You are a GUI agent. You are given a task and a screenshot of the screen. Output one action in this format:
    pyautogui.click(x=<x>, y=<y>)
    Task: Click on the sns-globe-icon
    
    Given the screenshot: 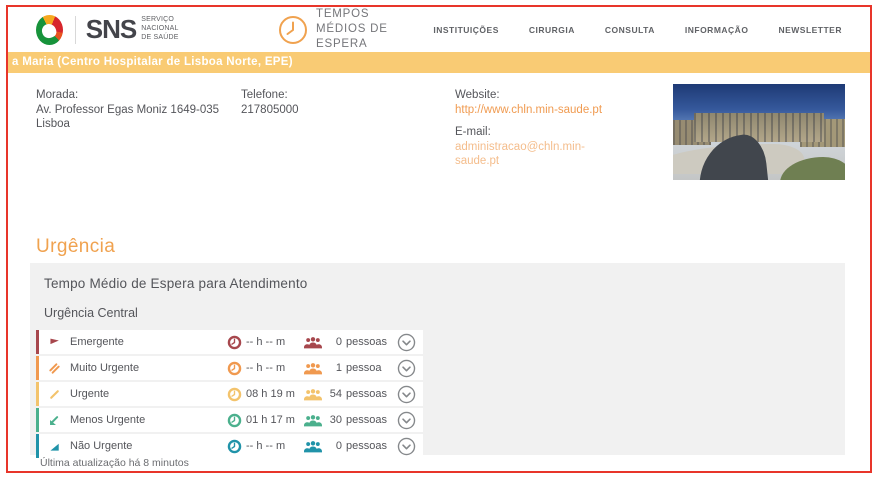 What is the action you would take?
    pyautogui.click(x=49, y=29)
    